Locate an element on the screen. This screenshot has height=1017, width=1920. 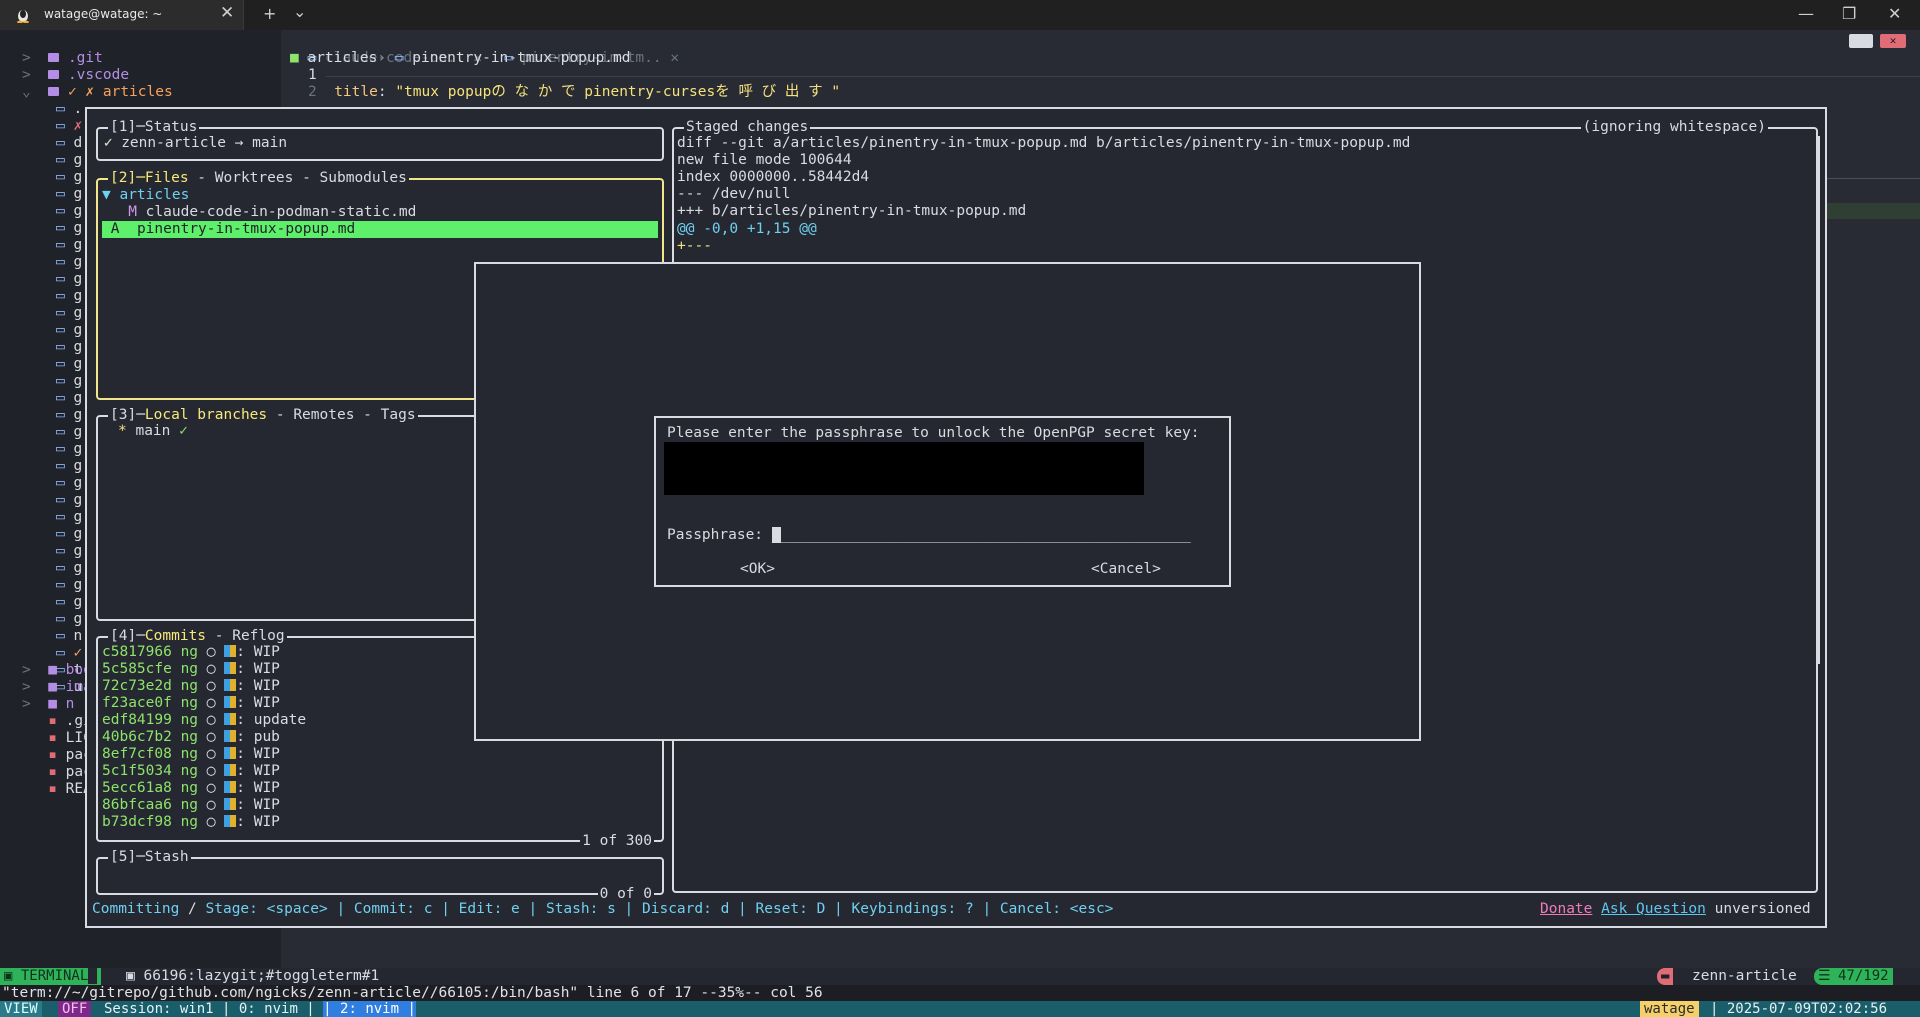
commit-row: c5817966 ng ◯ : WIP is located at coordinates (191, 652).